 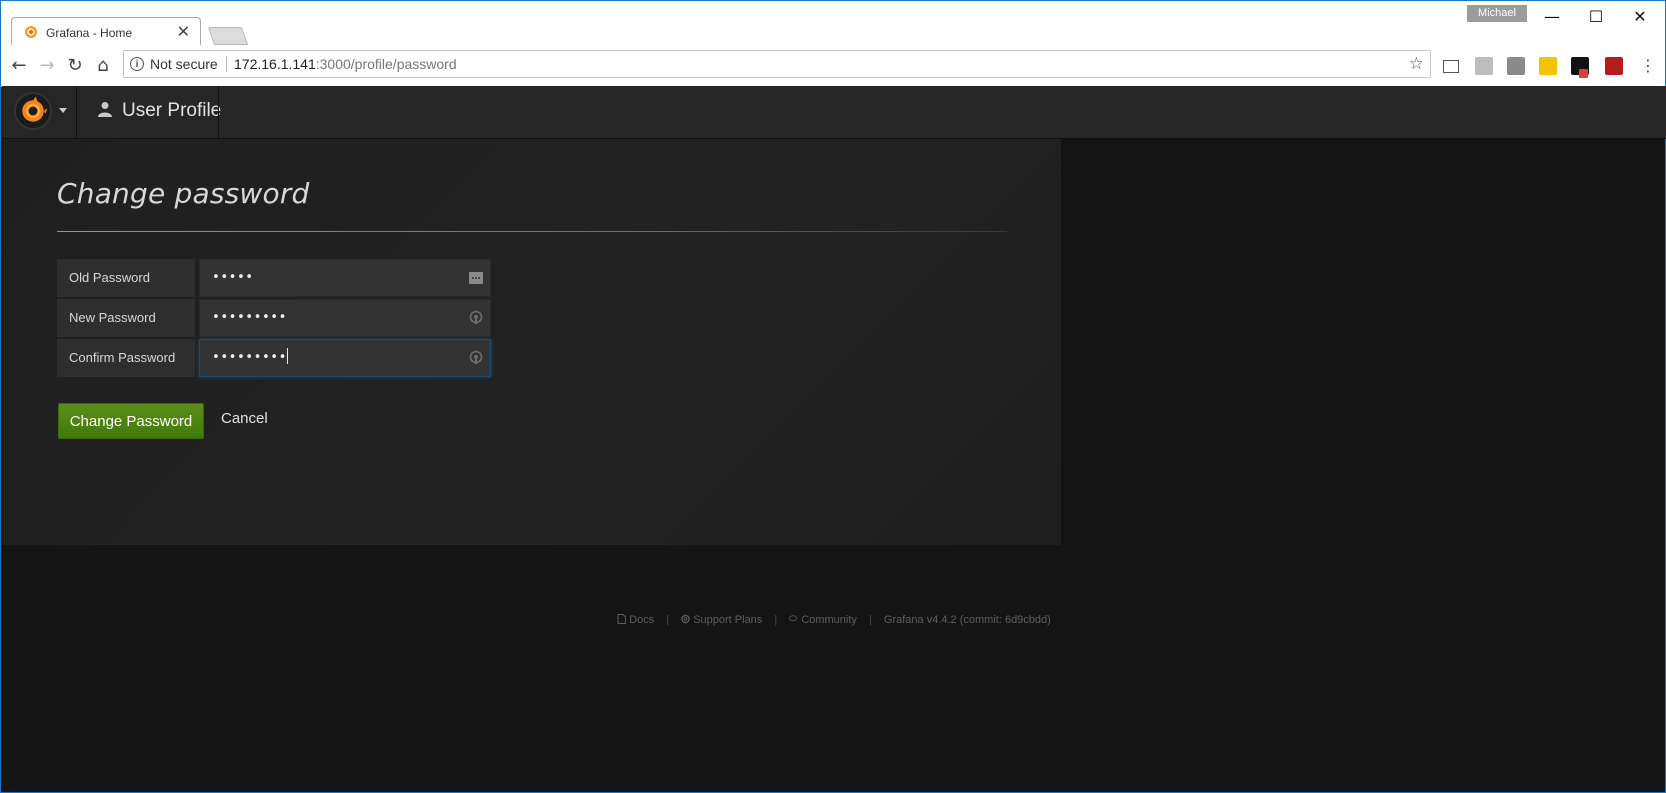 What do you see at coordinates (131, 421) in the screenshot?
I see `change-password-button: Change Password` at bounding box center [131, 421].